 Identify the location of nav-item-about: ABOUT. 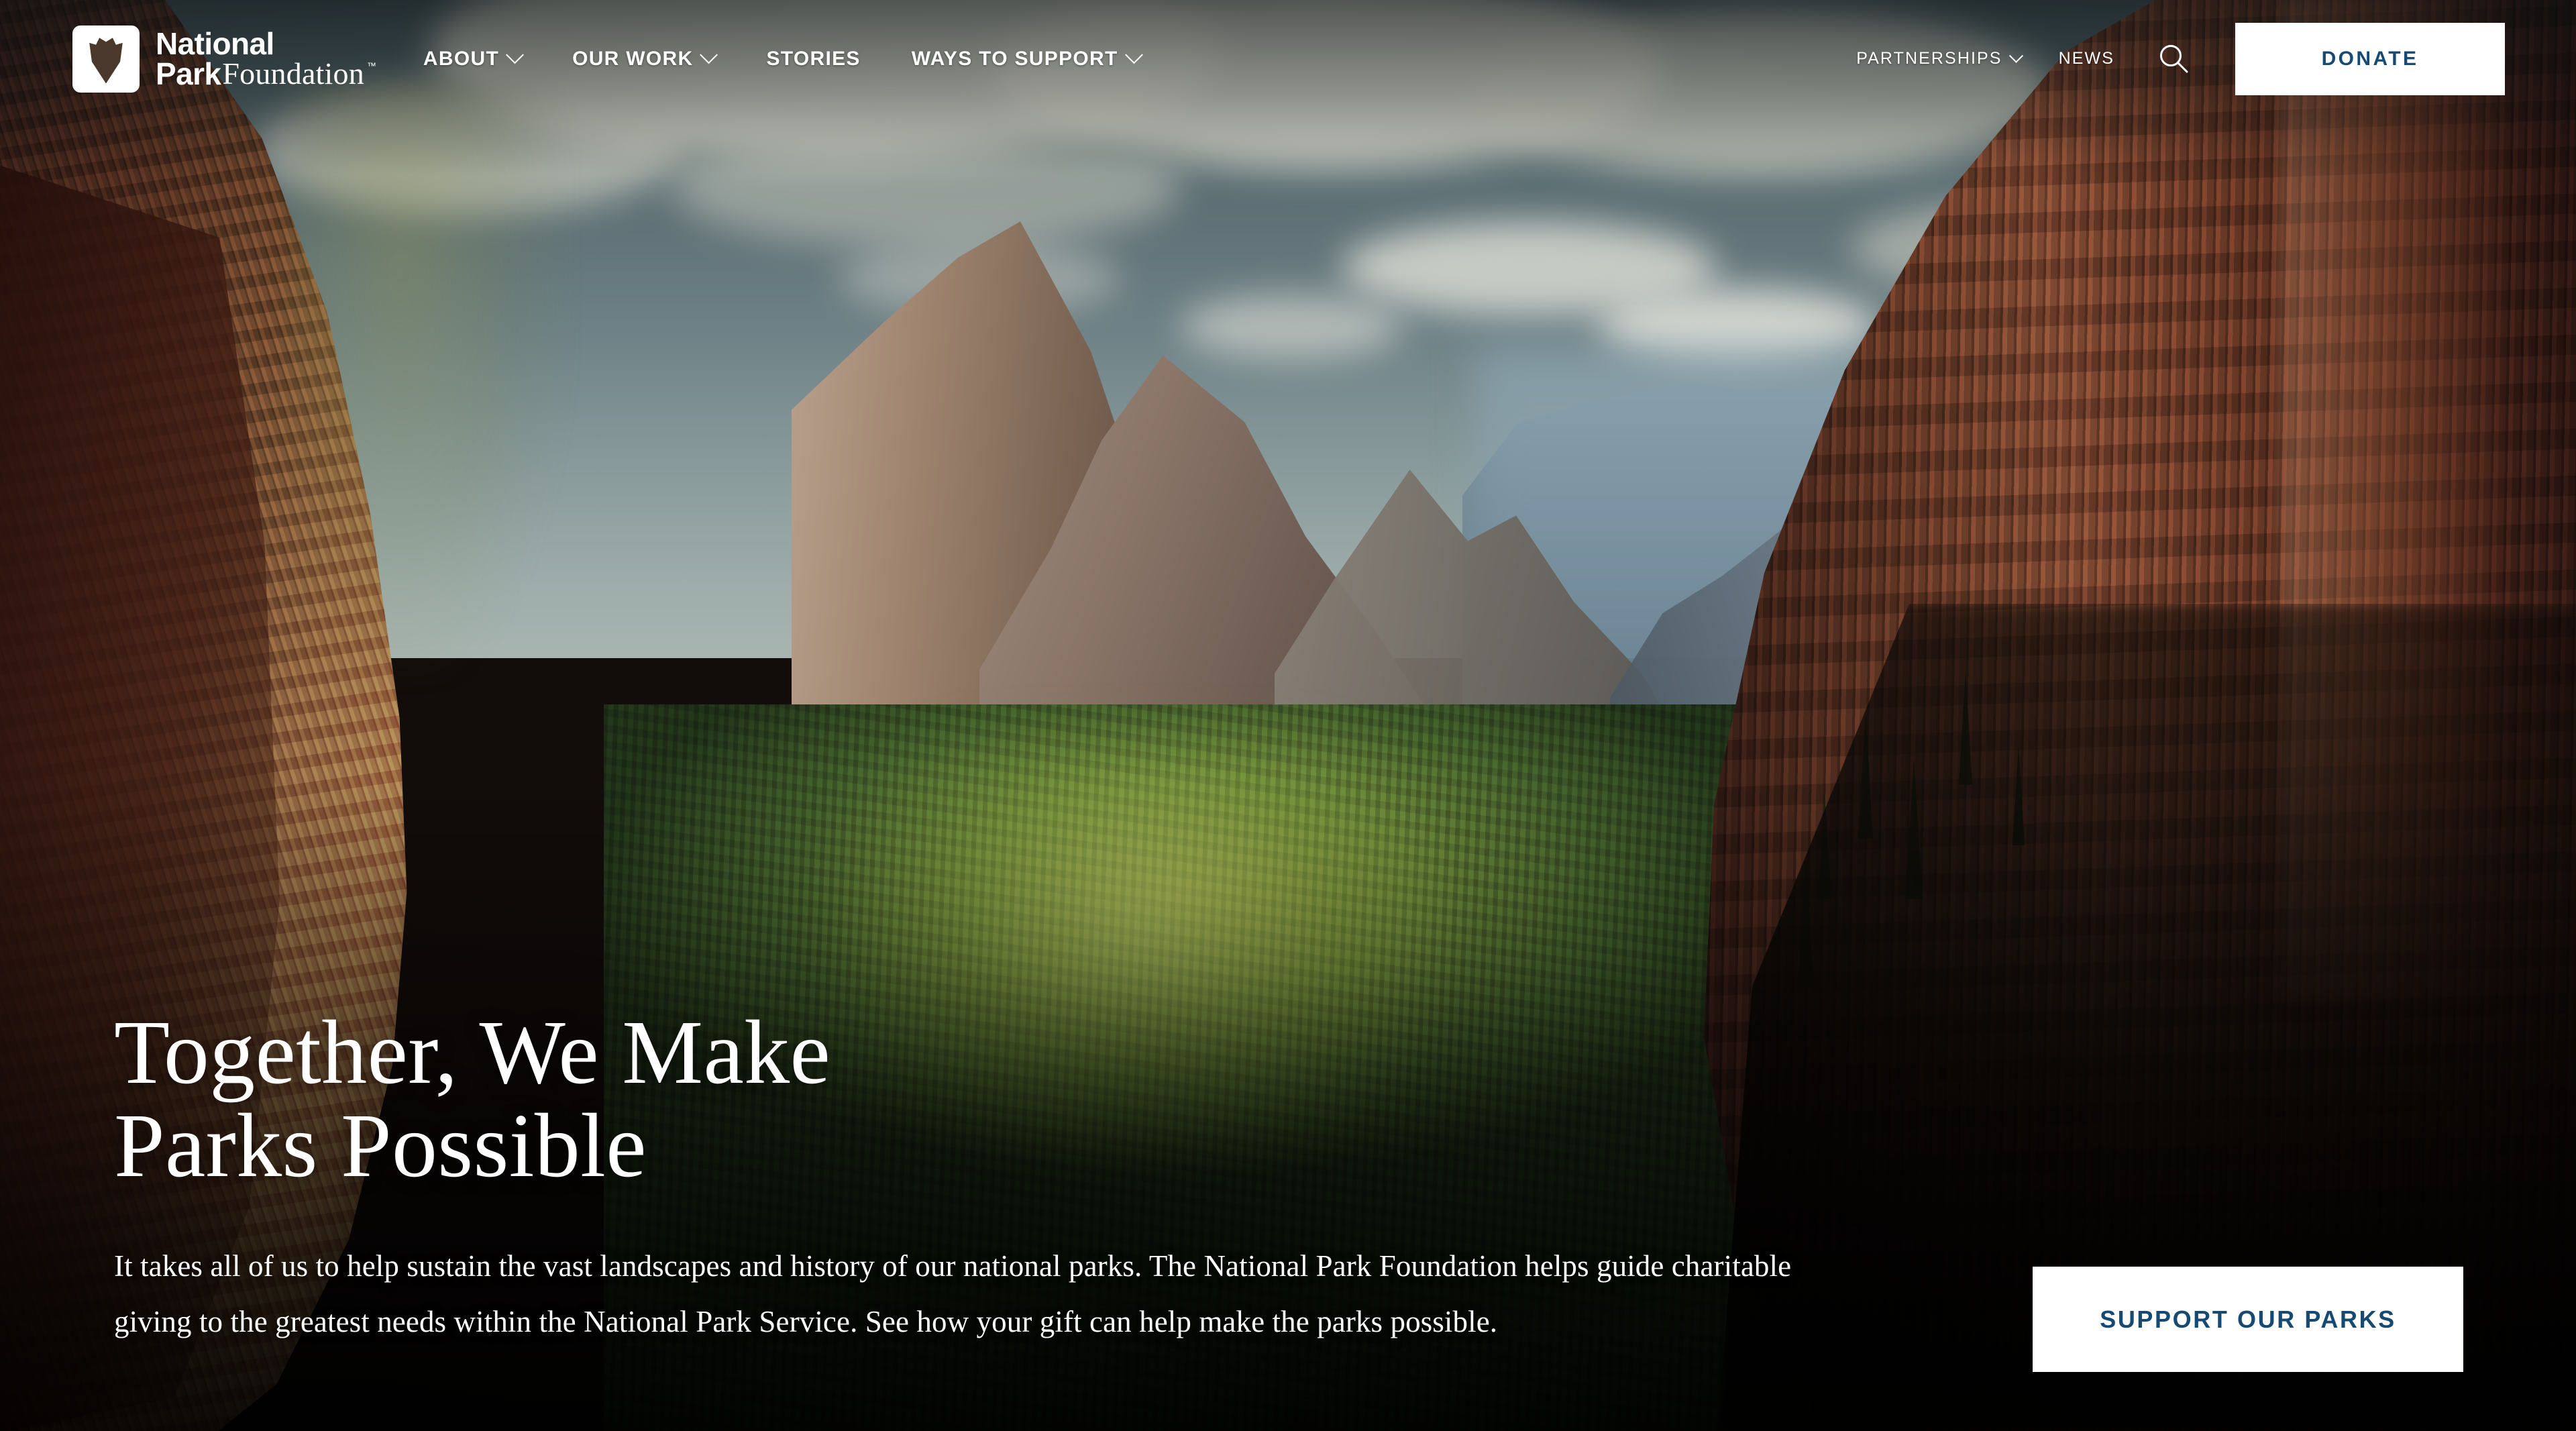
(474, 58).